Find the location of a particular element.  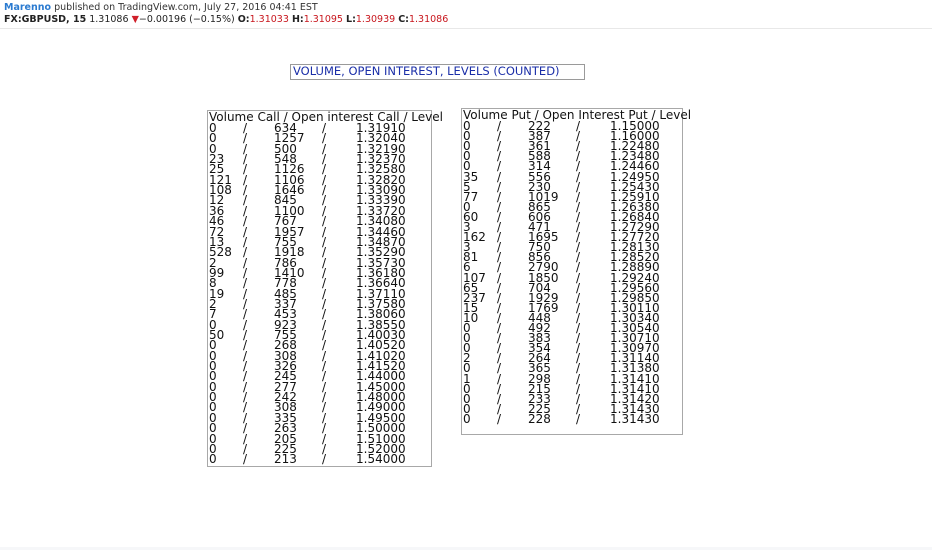

put-open-interest: 228 is located at coordinates (539, 418).